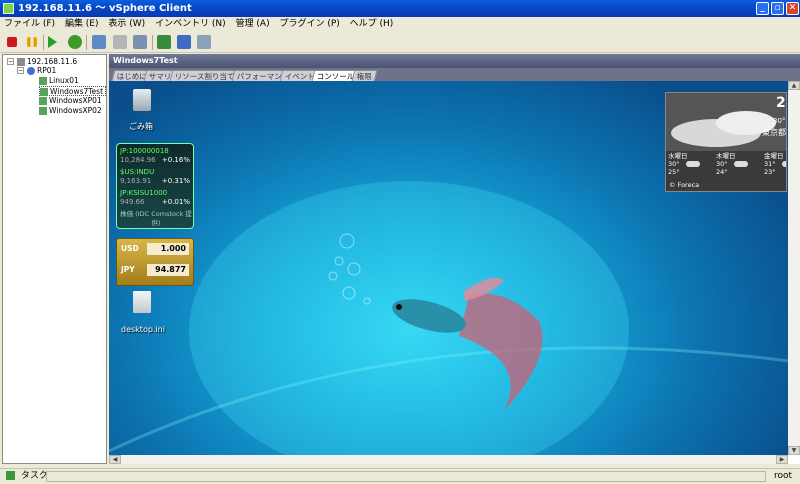 This screenshot has height=484, width=800. What do you see at coordinates (70, 101) in the screenshot?
I see `tree-item-vm: WindowsXP01` at bounding box center [70, 101].